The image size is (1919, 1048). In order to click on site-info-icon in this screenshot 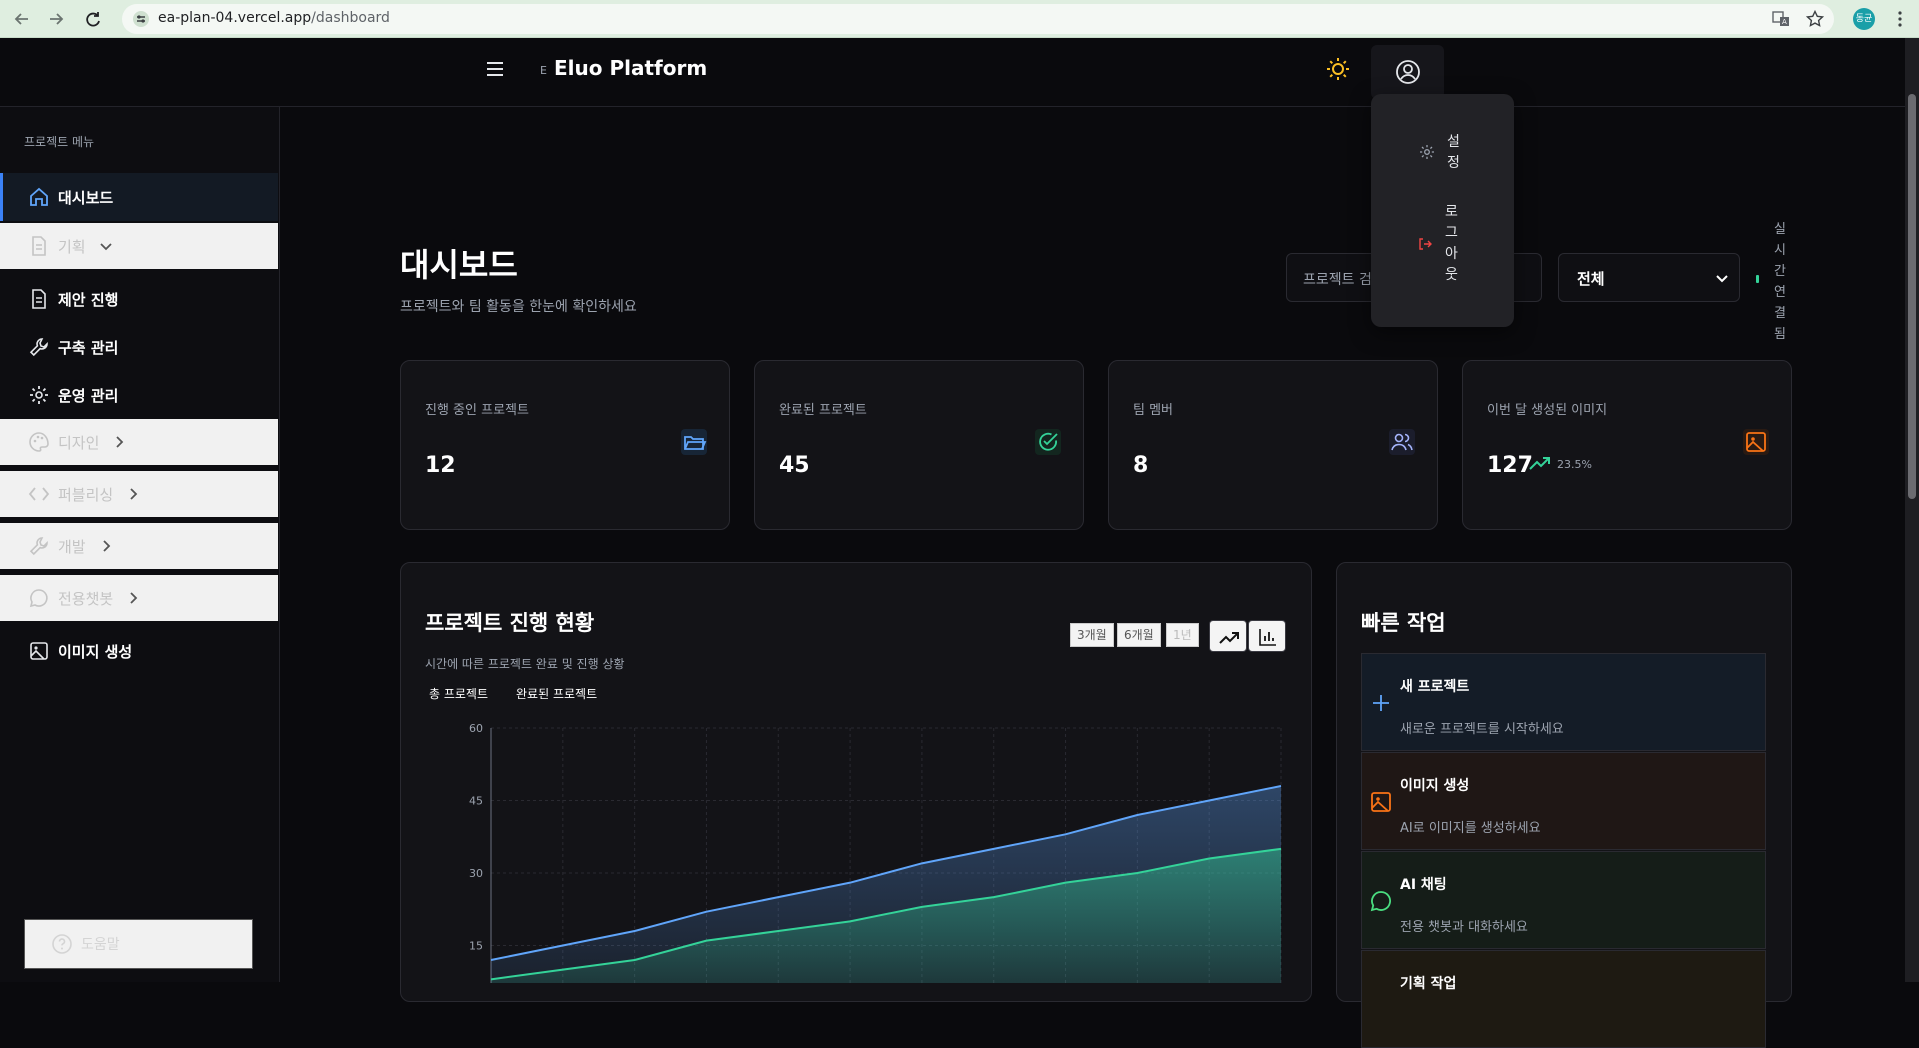, I will do `click(141, 19)`.